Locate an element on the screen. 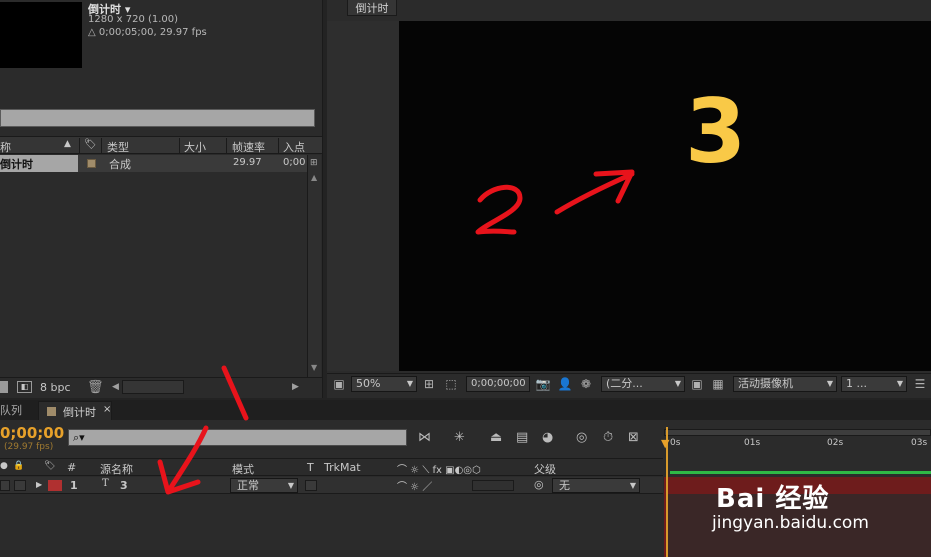 This screenshot has width=931, height=557. snapshot-camera-icon: 📷 is located at coordinates (543, 384).